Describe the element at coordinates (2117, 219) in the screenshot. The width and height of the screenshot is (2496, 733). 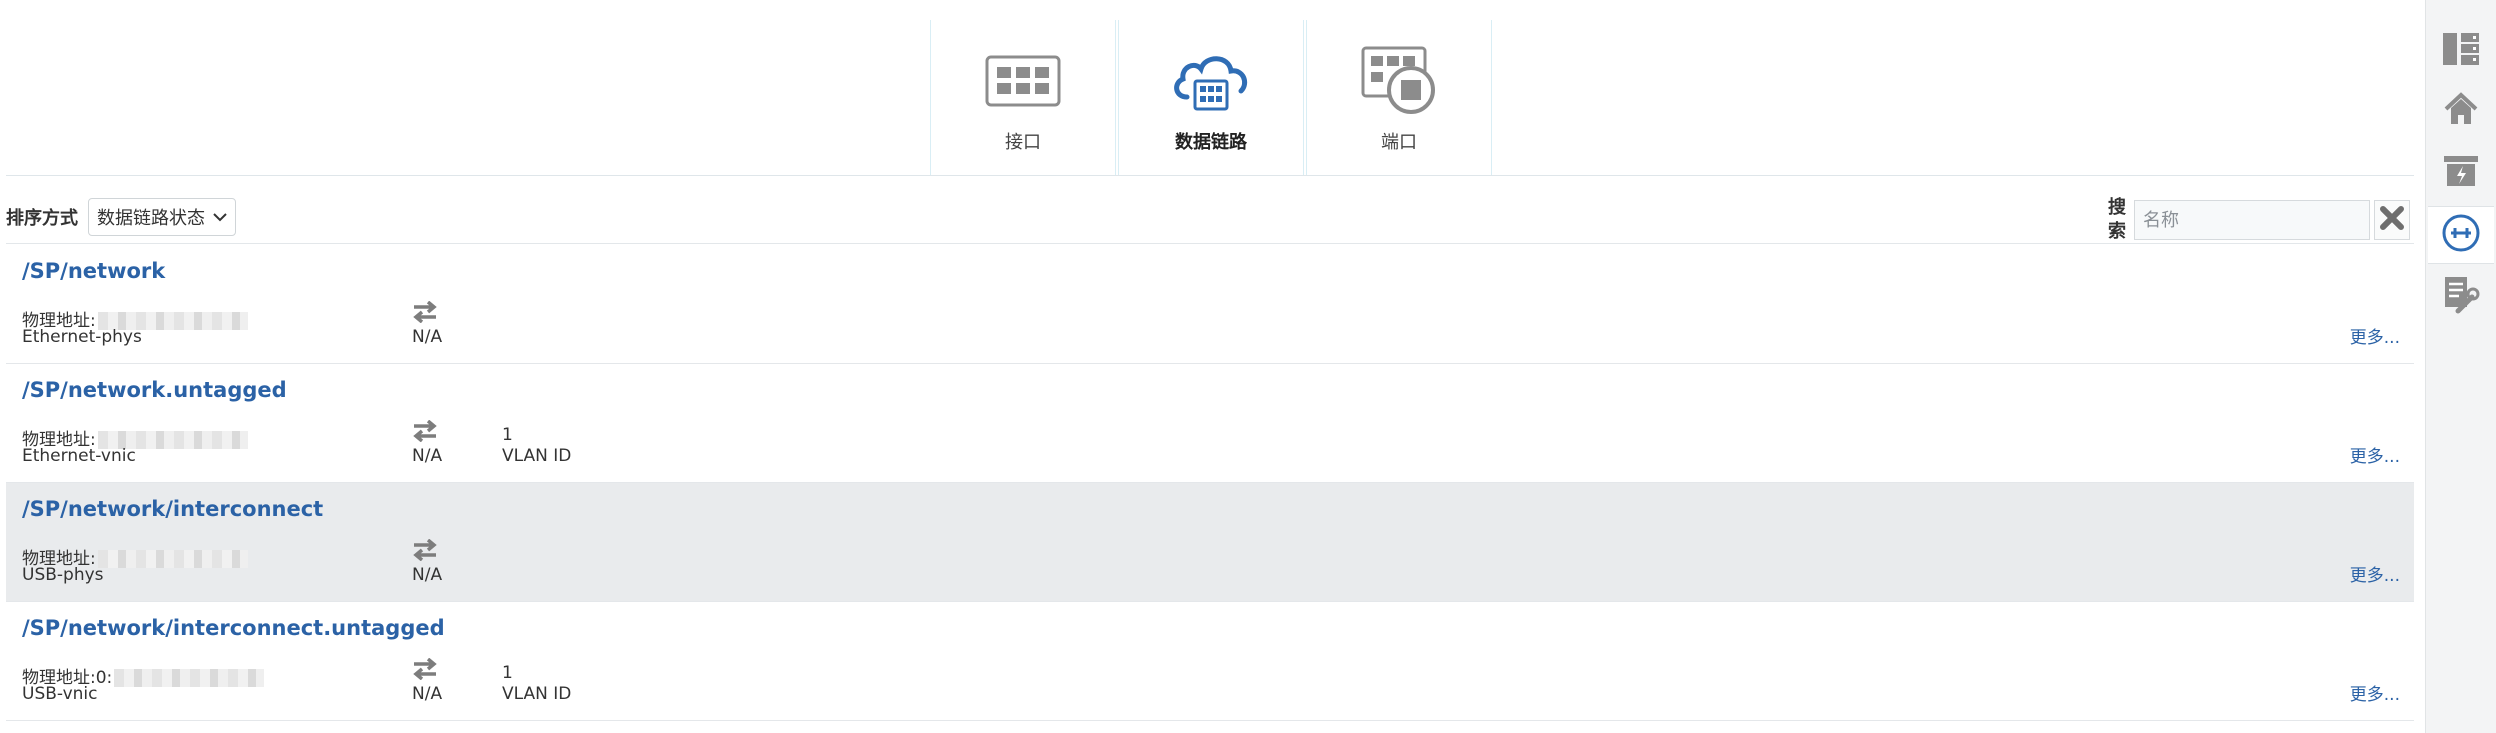
I see `search-label: 搜索` at that location.